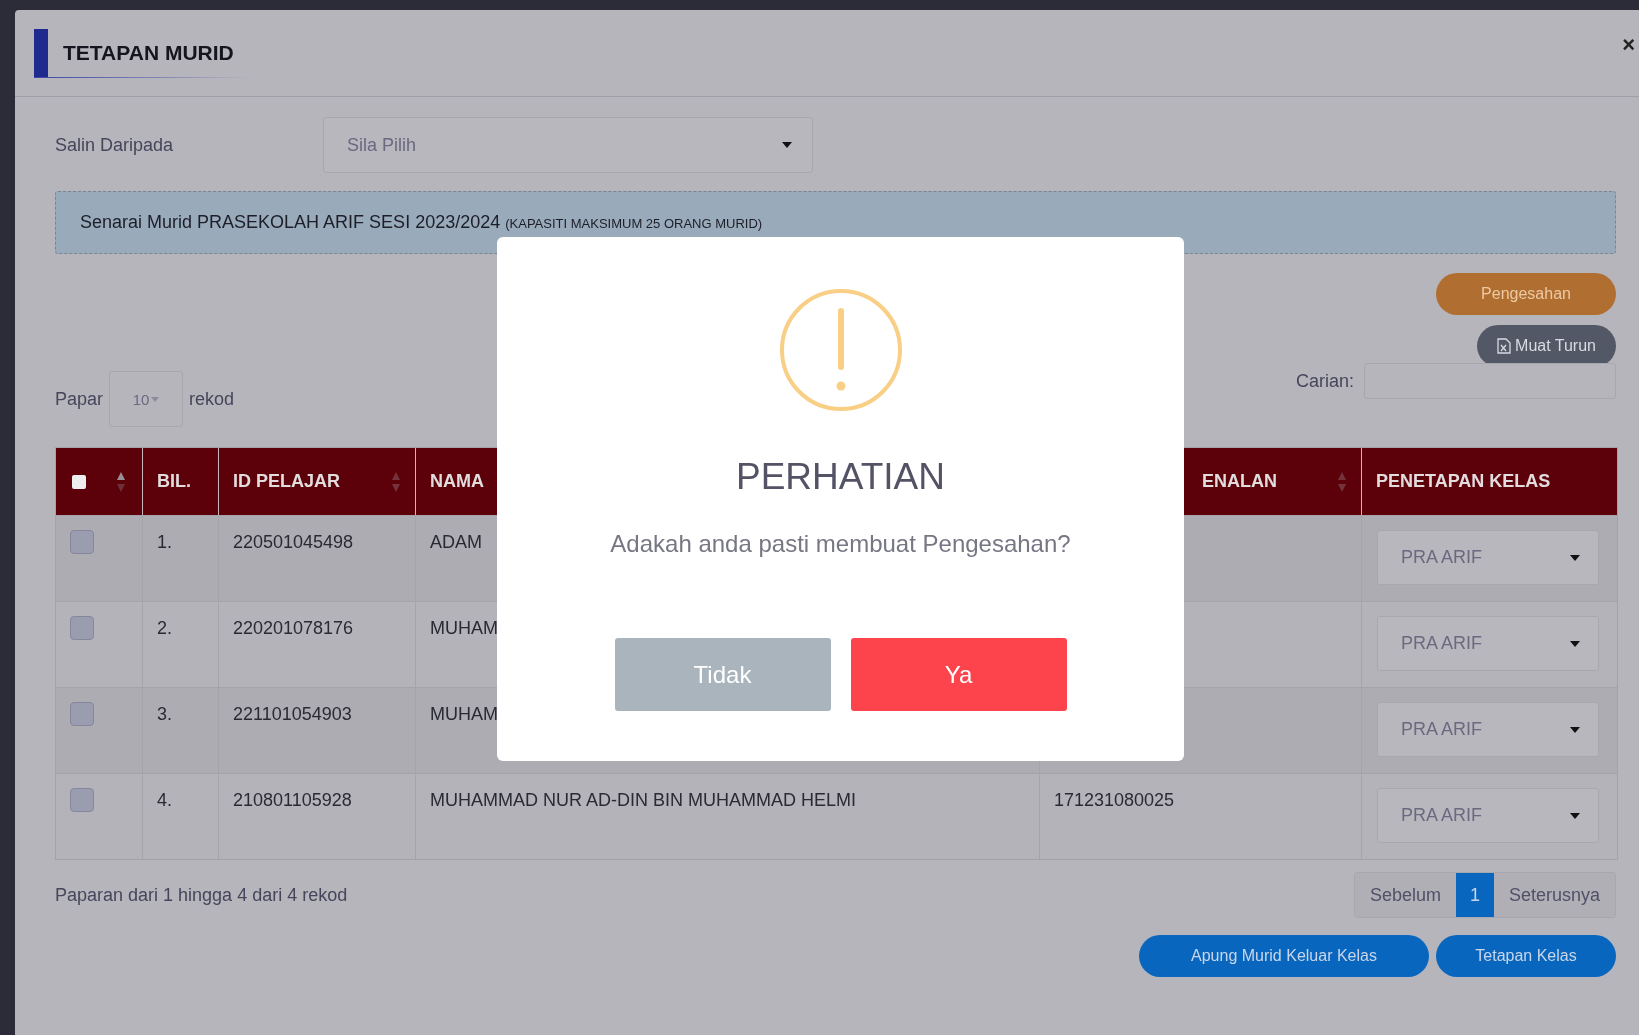  I want to click on column-header: BIL., so click(174, 481).